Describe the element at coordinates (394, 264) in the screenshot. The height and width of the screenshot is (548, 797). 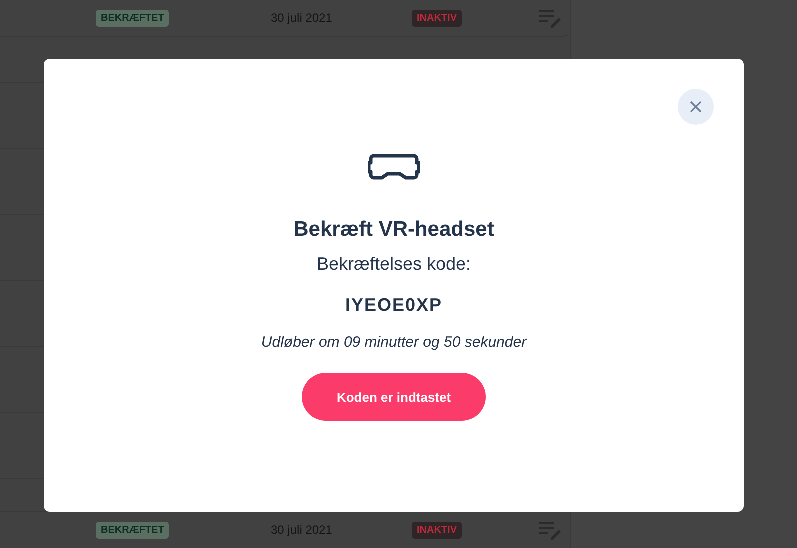
I see `code-label: Bekræftelses kode:` at that location.